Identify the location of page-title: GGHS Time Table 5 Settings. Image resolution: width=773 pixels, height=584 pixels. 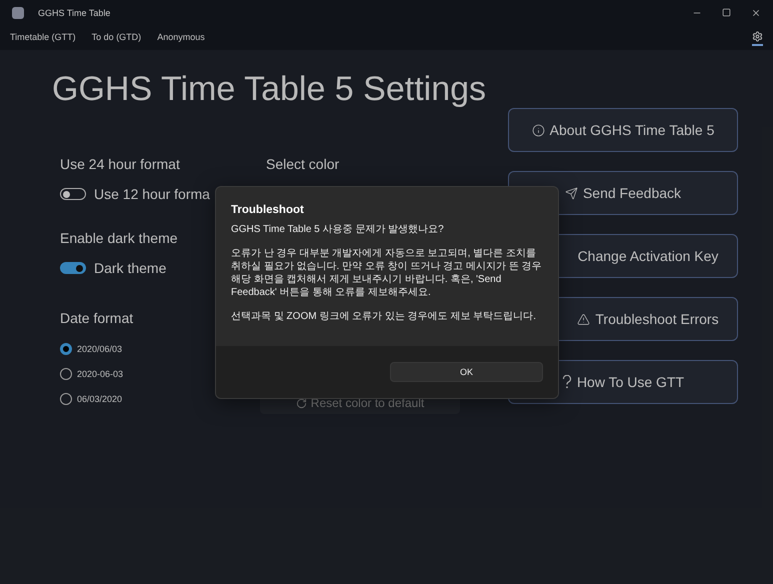
(270, 90).